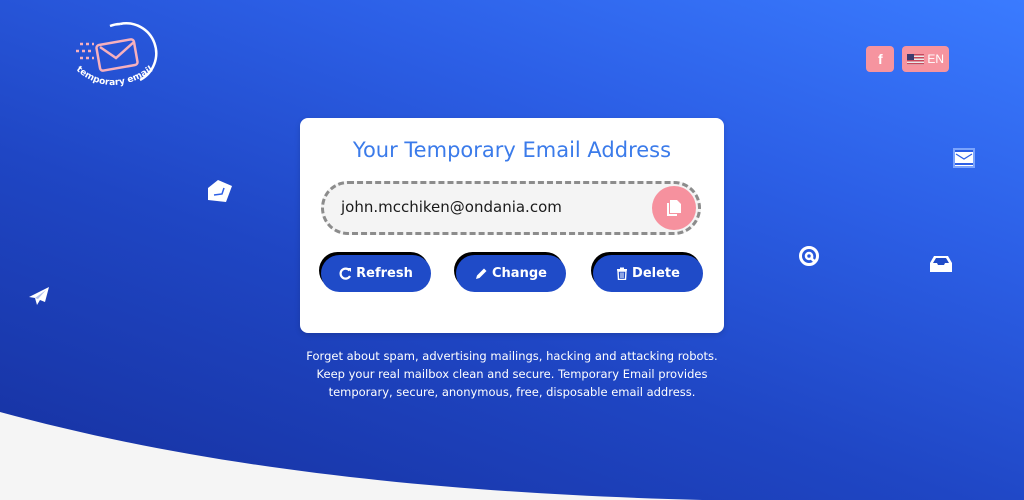 The width and height of the screenshot is (1024, 500). I want to click on at-sign-icon, so click(809, 256).